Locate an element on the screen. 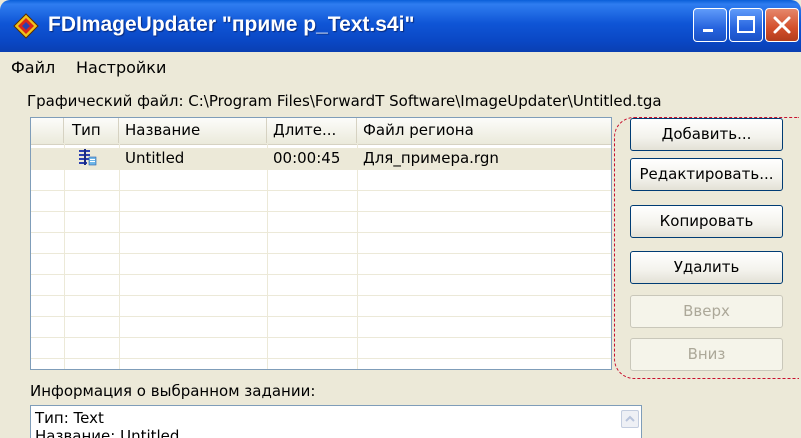 This screenshot has width=801, height=438. list-header: Тип Название Длите... Файл региона is located at coordinates (321, 131).